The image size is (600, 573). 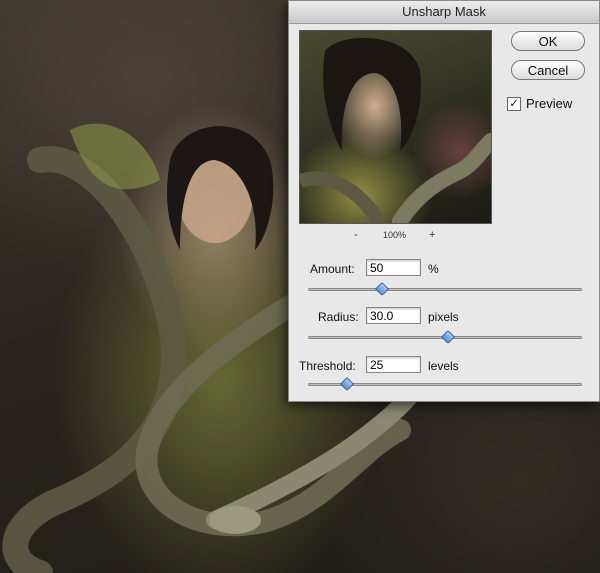 I want to click on amount-slider, so click(x=445, y=289).